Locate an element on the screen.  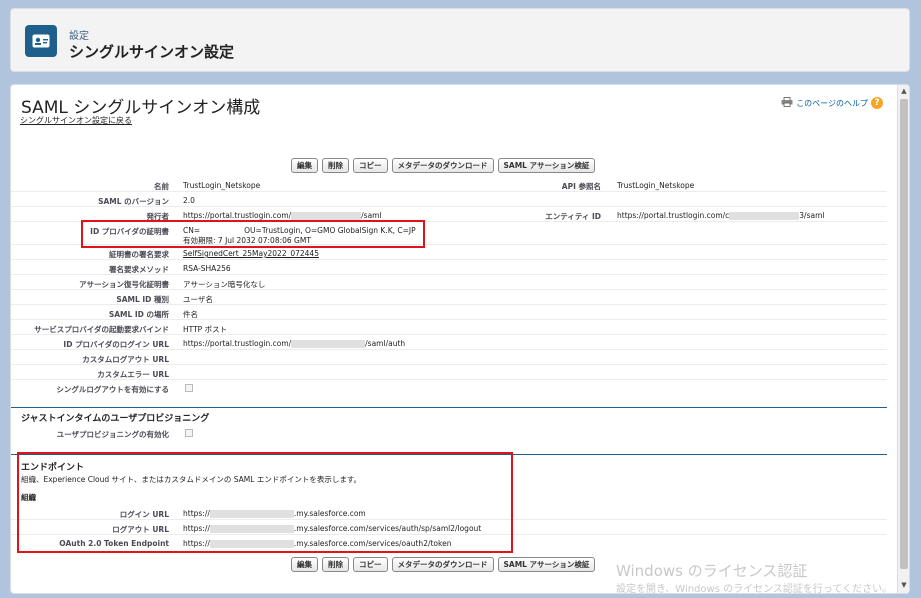
entity-id-value: https://portal.trustlogin.com/c 3/saml is located at coordinates (720, 215).